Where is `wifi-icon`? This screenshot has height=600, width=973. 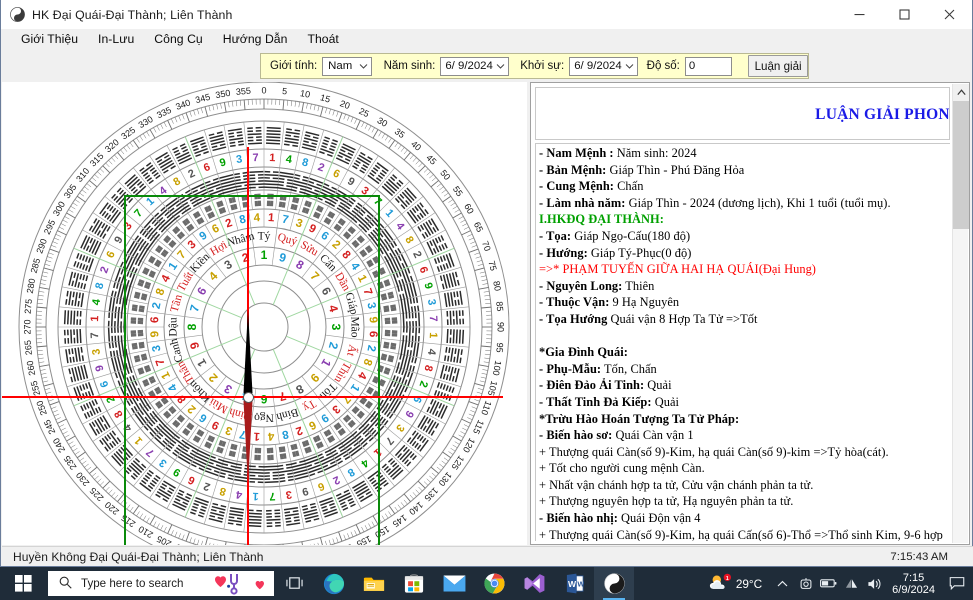 wifi-icon is located at coordinates (851, 583).